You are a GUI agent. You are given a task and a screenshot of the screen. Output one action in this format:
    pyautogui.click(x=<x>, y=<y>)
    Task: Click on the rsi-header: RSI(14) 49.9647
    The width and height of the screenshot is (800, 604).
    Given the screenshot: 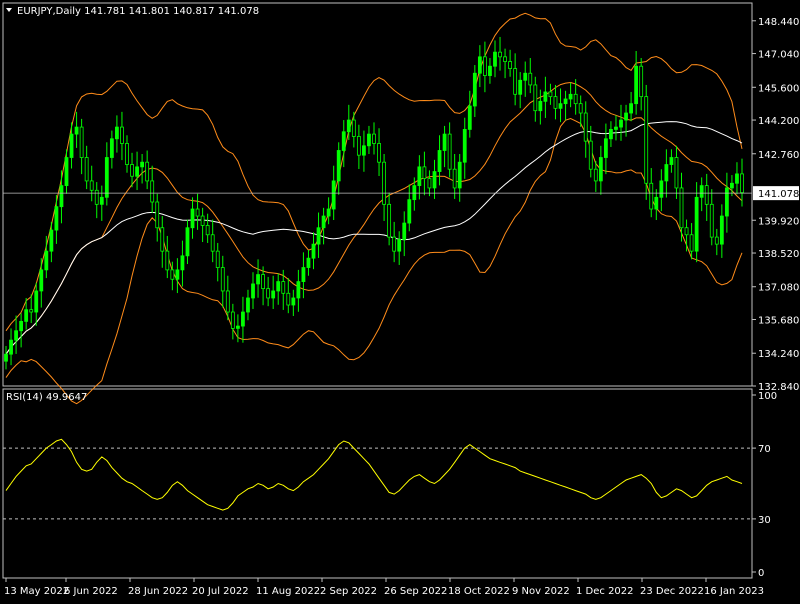 What is the action you would take?
    pyautogui.click(x=46, y=397)
    